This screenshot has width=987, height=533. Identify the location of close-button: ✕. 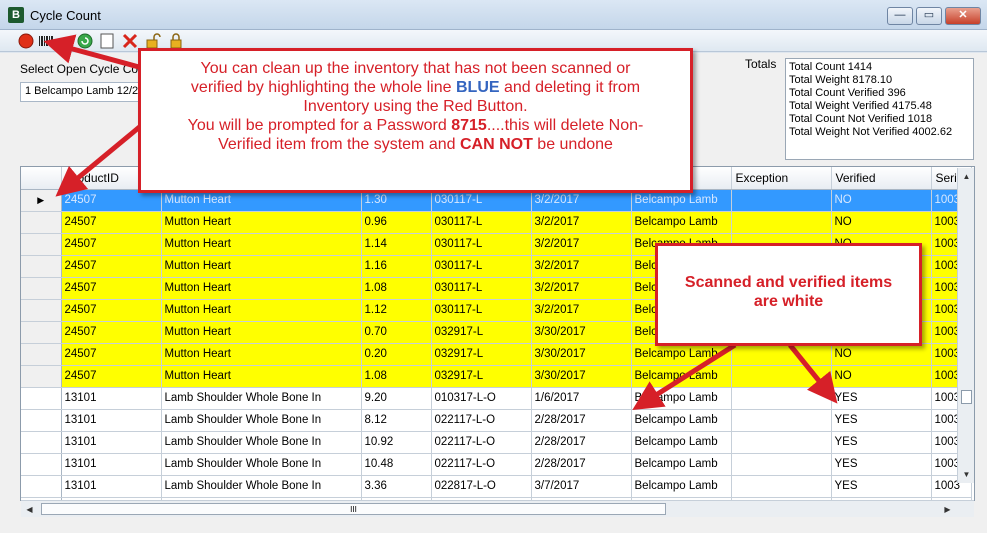
(963, 16).